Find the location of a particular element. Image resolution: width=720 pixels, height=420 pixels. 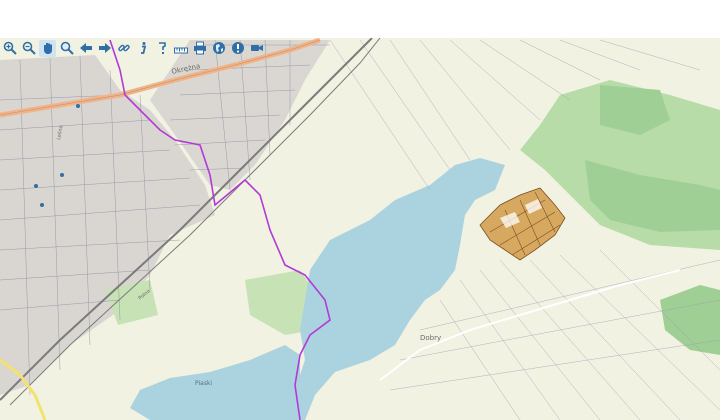

map-toolbar is located at coordinates (132, 48).